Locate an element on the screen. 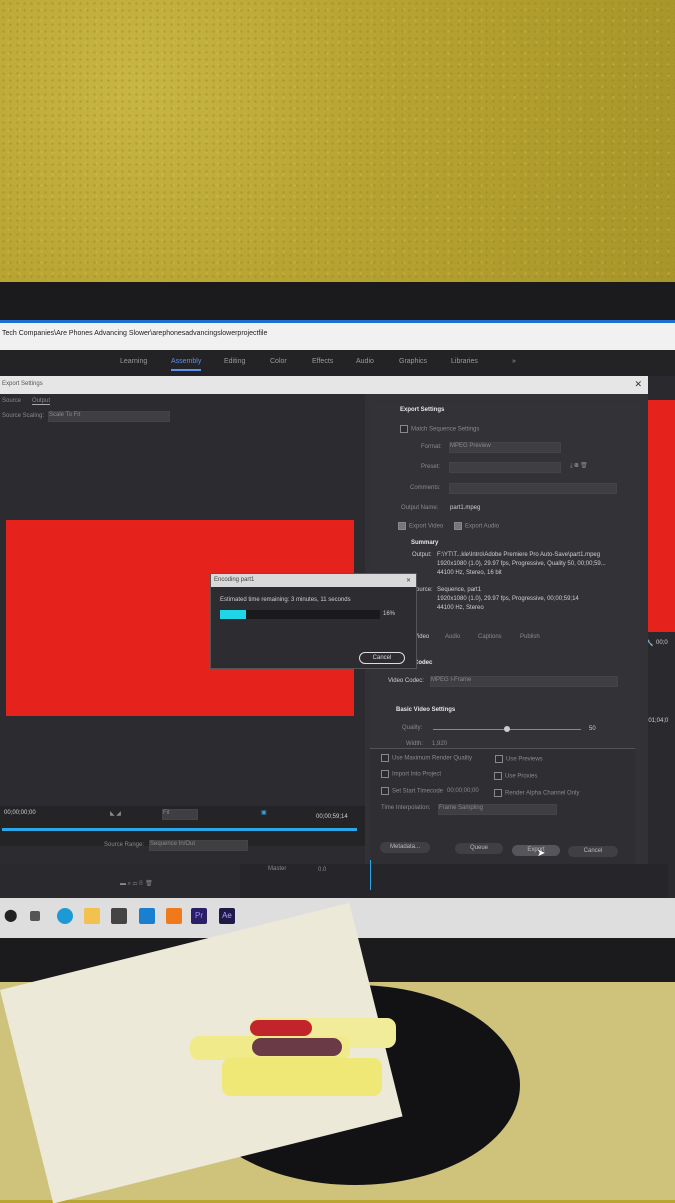  encoding-close-icon: ✕ is located at coordinates (408, 580).